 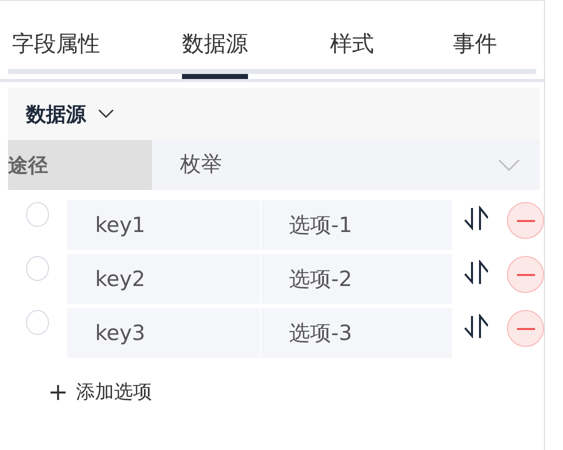 I want to click on key-field: key3, so click(x=163, y=333).